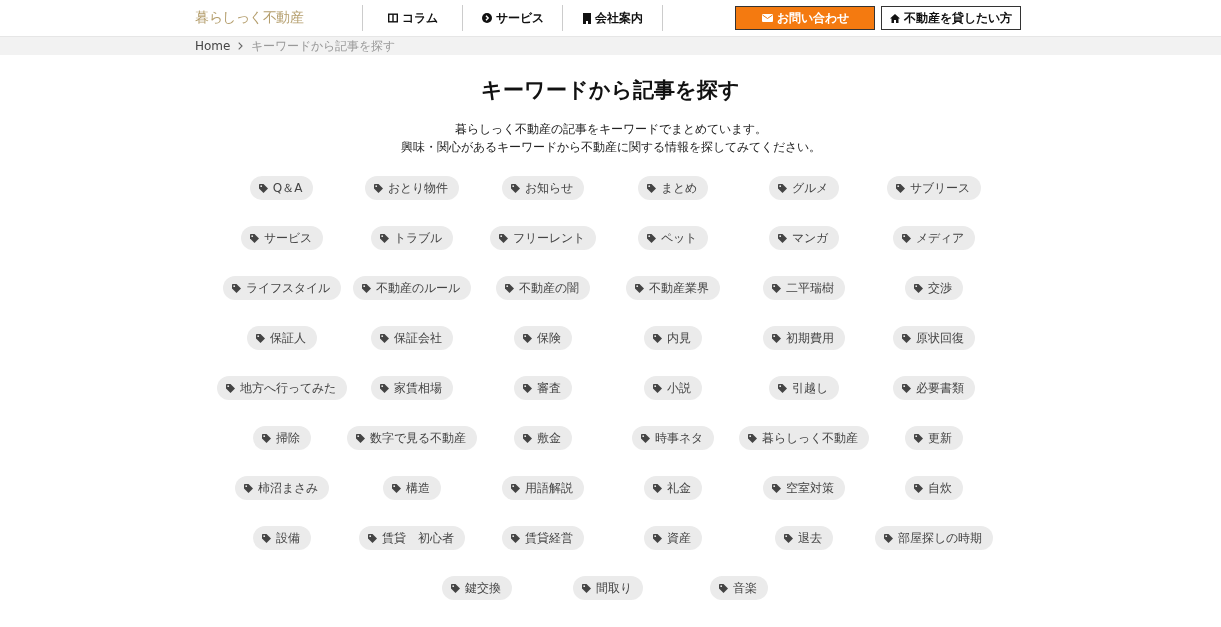  What do you see at coordinates (412, 288) in the screenshot?
I see `keyword-tag: 不動産のルール` at bounding box center [412, 288].